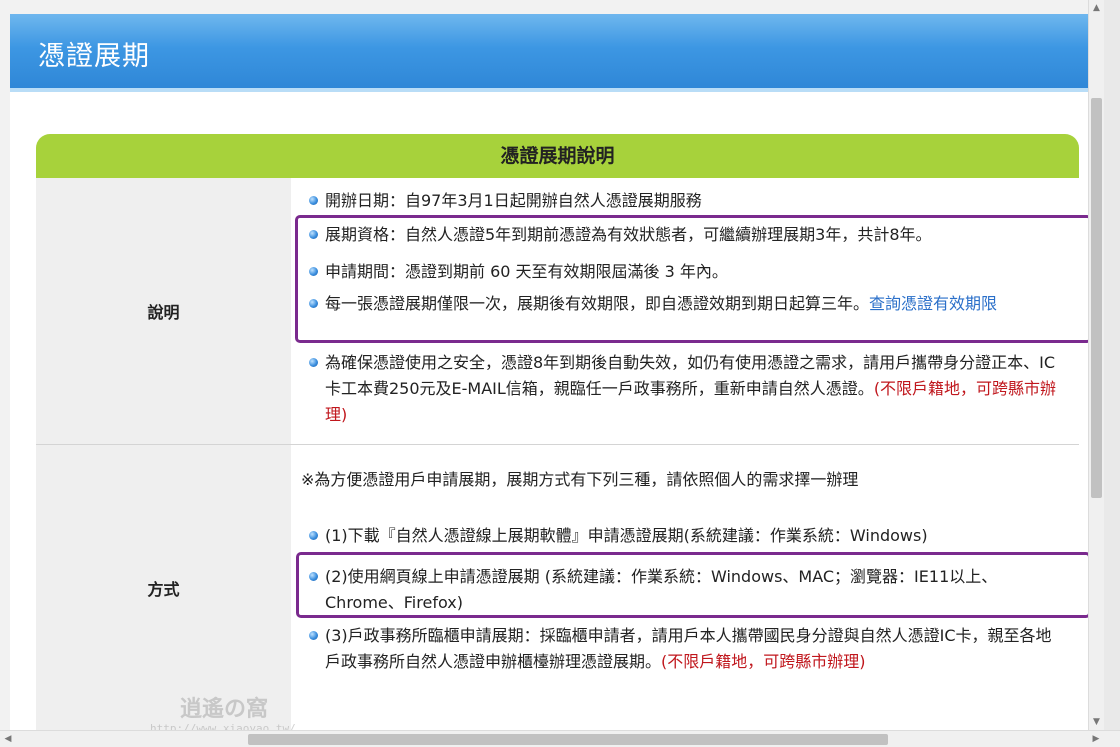 The height and width of the screenshot is (747, 1120). I want to click on scroll-up-arrow-icon: ▲, so click(1096, 8).